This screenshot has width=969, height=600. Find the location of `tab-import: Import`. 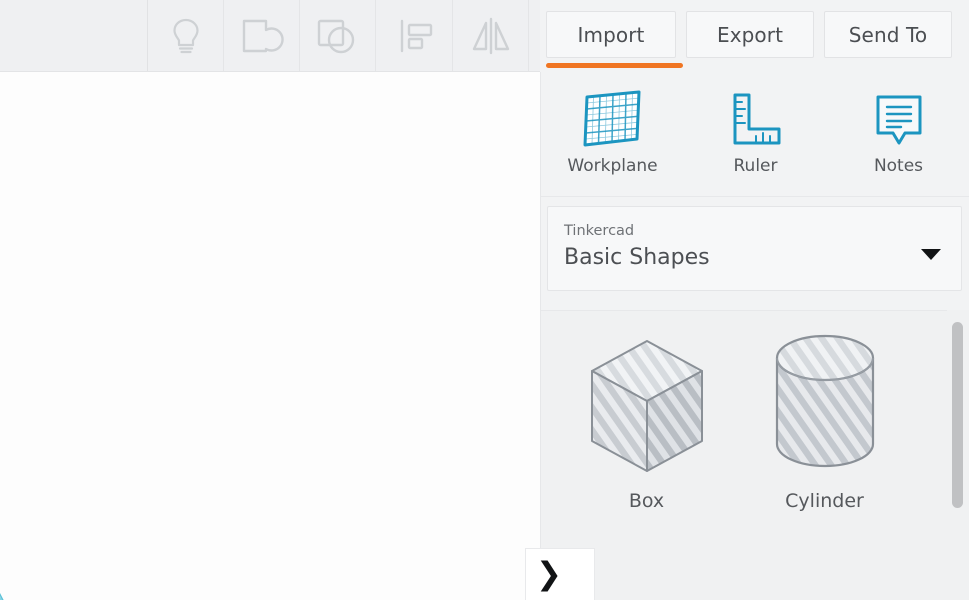

tab-import: Import is located at coordinates (611, 34).